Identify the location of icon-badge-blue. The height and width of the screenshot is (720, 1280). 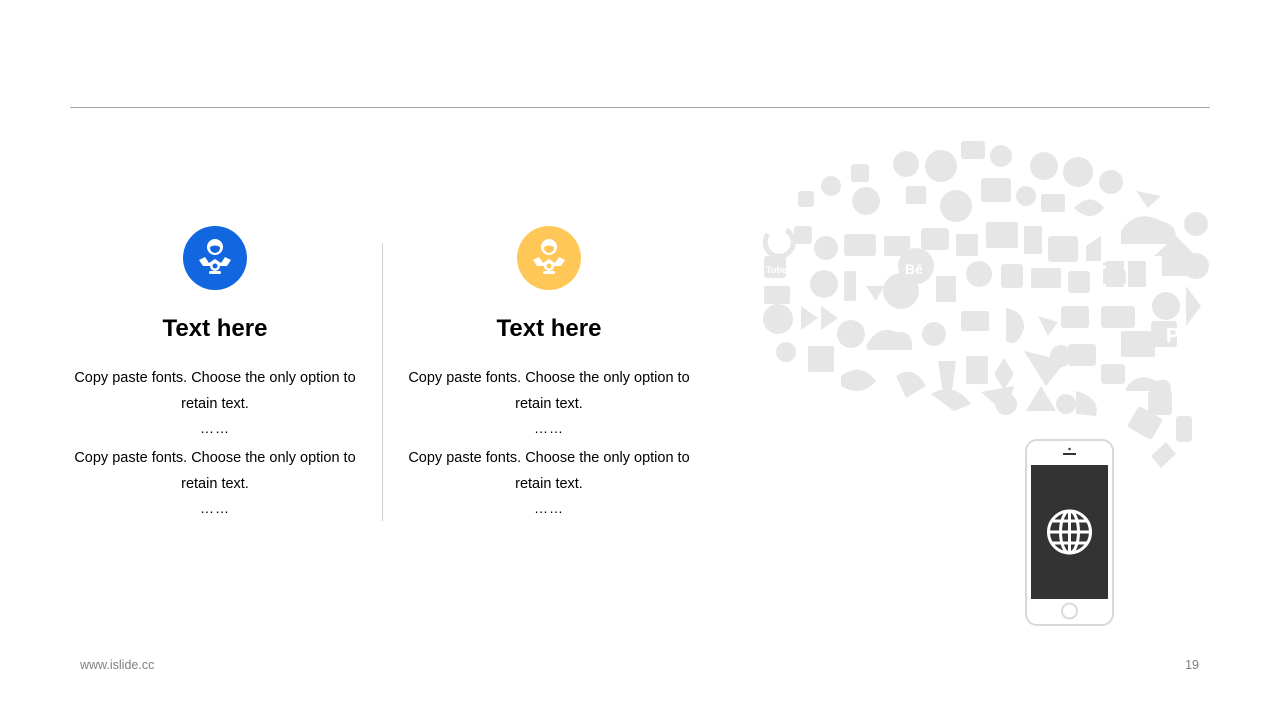
(215, 258).